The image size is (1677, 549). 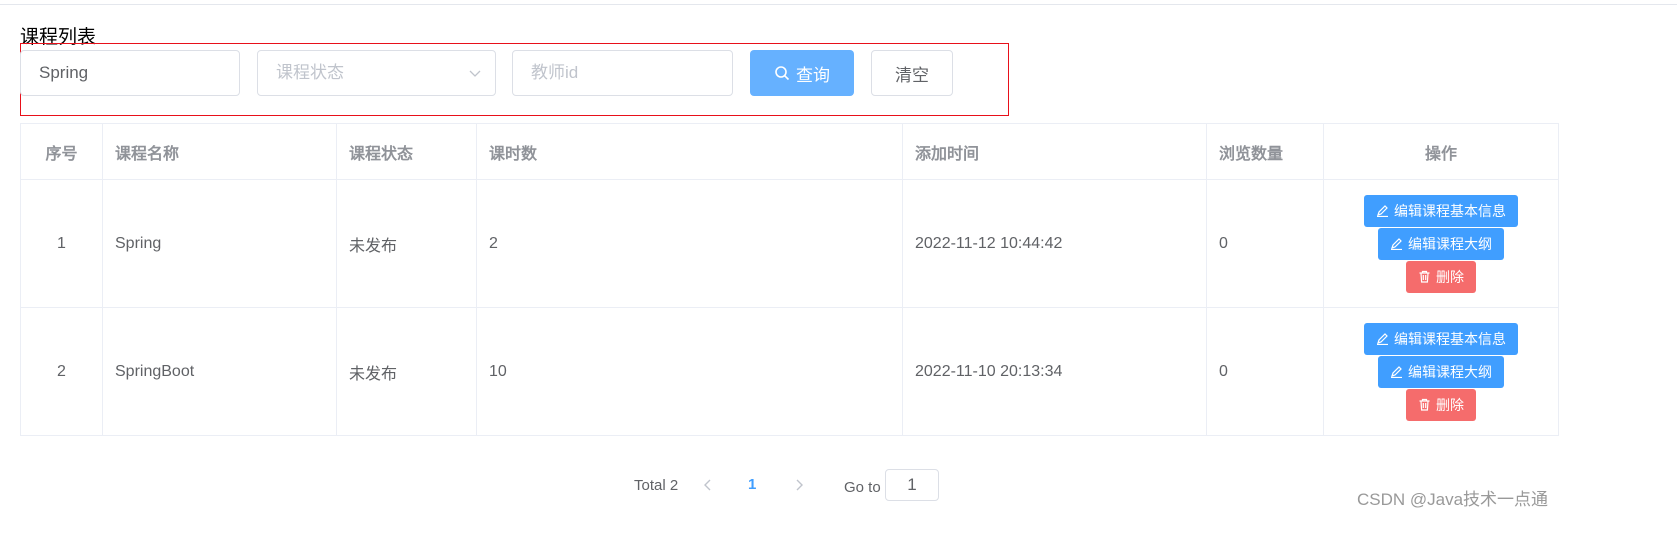 What do you see at coordinates (813, 75) in the screenshot?
I see `query-button-label: 查询` at bounding box center [813, 75].